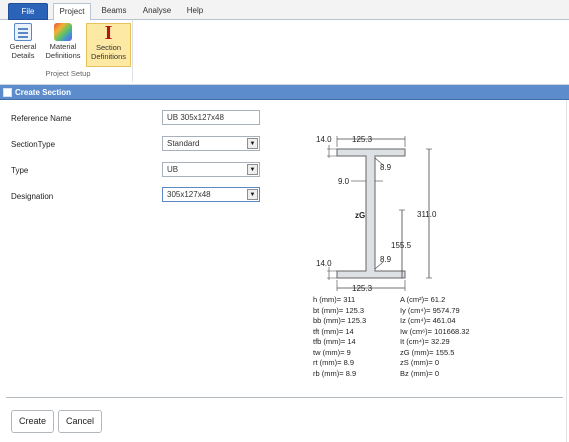 This screenshot has width=569, height=442. Describe the element at coordinates (427, 214) in the screenshot. I see `height-dim: 311.0` at that location.